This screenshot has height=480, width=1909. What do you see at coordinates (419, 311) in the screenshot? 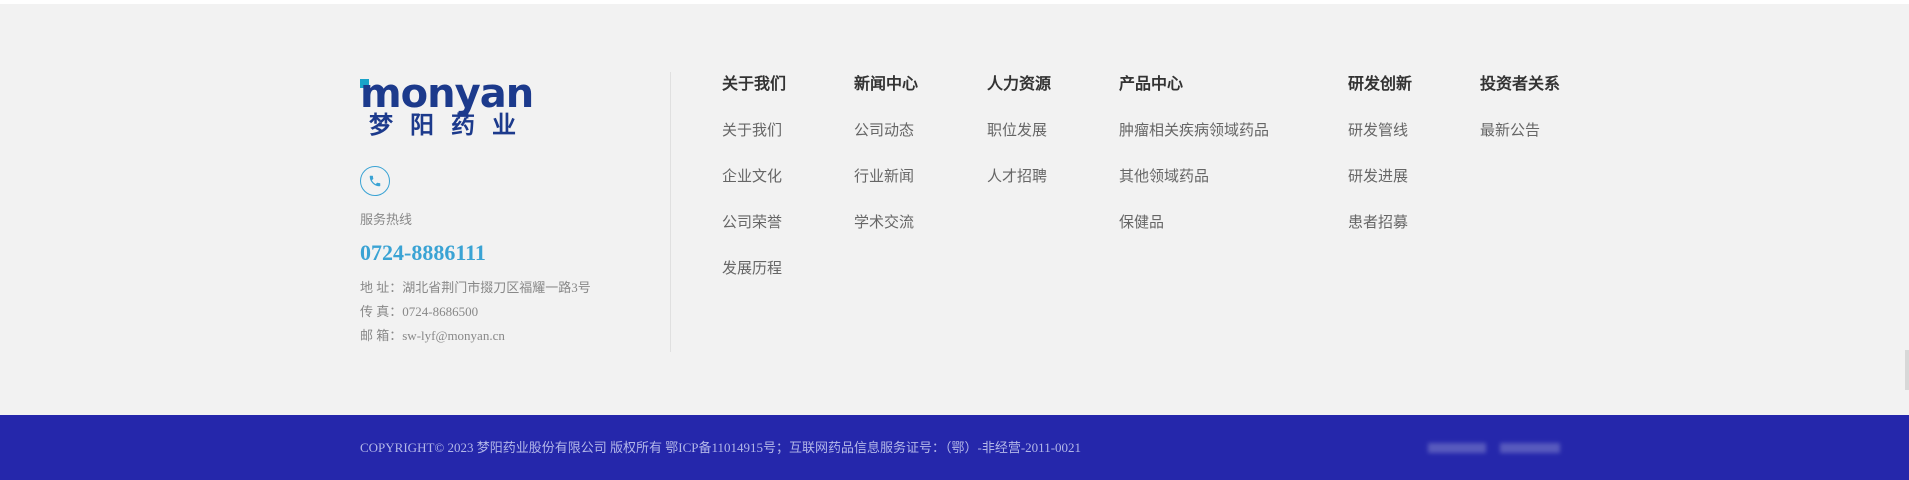
I see `fax-text: 传 真：0724-8686500` at bounding box center [419, 311].